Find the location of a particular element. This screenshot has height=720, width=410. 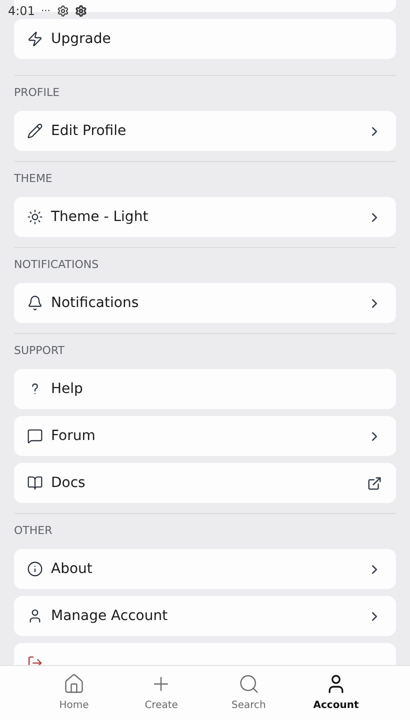

settings-row: Upgrade is located at coordinates (205, 39).